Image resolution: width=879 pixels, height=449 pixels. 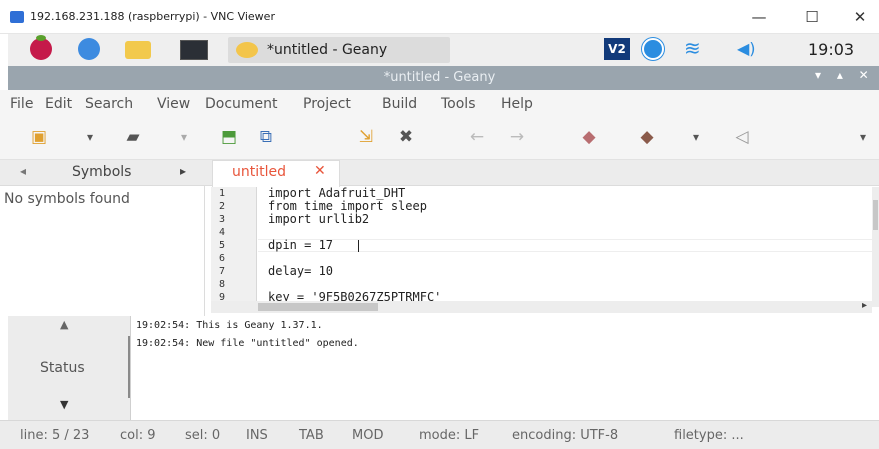 I want to click on tab-symbols: Symbols, so click(x=101, y=172).